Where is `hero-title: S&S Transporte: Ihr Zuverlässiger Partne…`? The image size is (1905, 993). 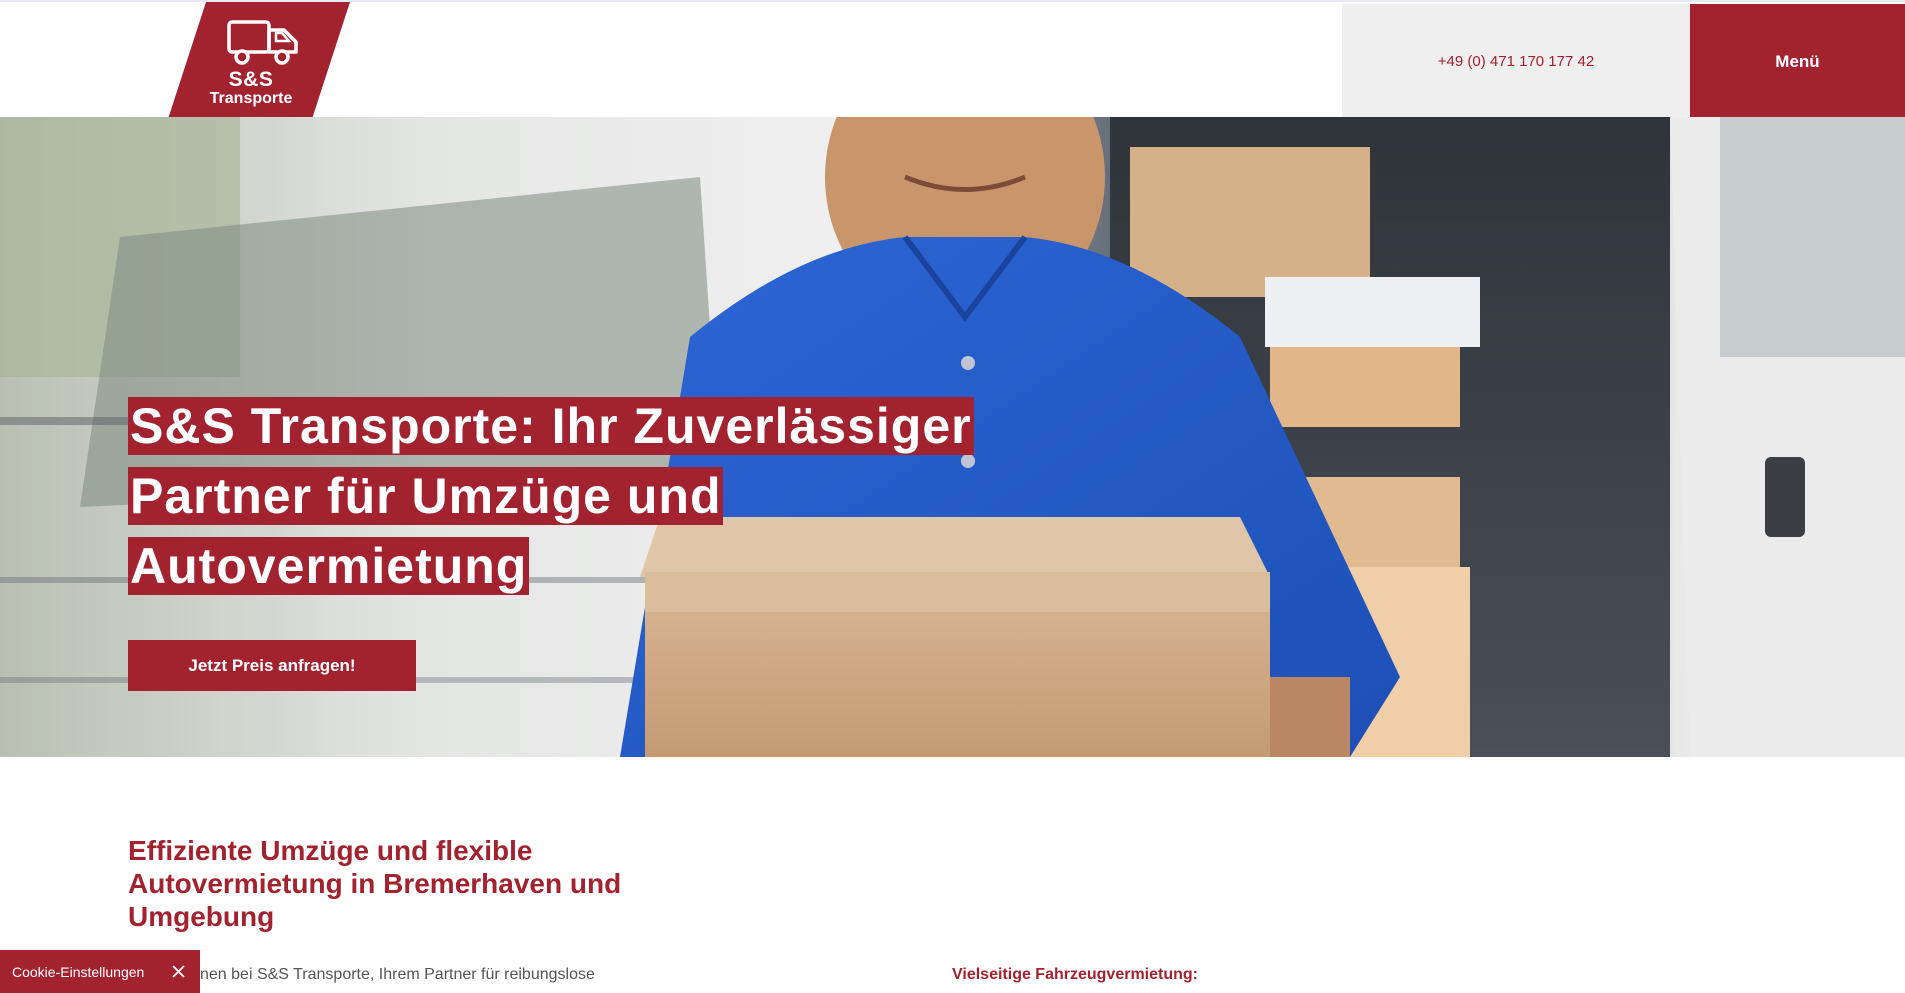 hero-title: S&S Transporte: Ihr Zuverlässiger Partne… is located at coordinates (578, 502).